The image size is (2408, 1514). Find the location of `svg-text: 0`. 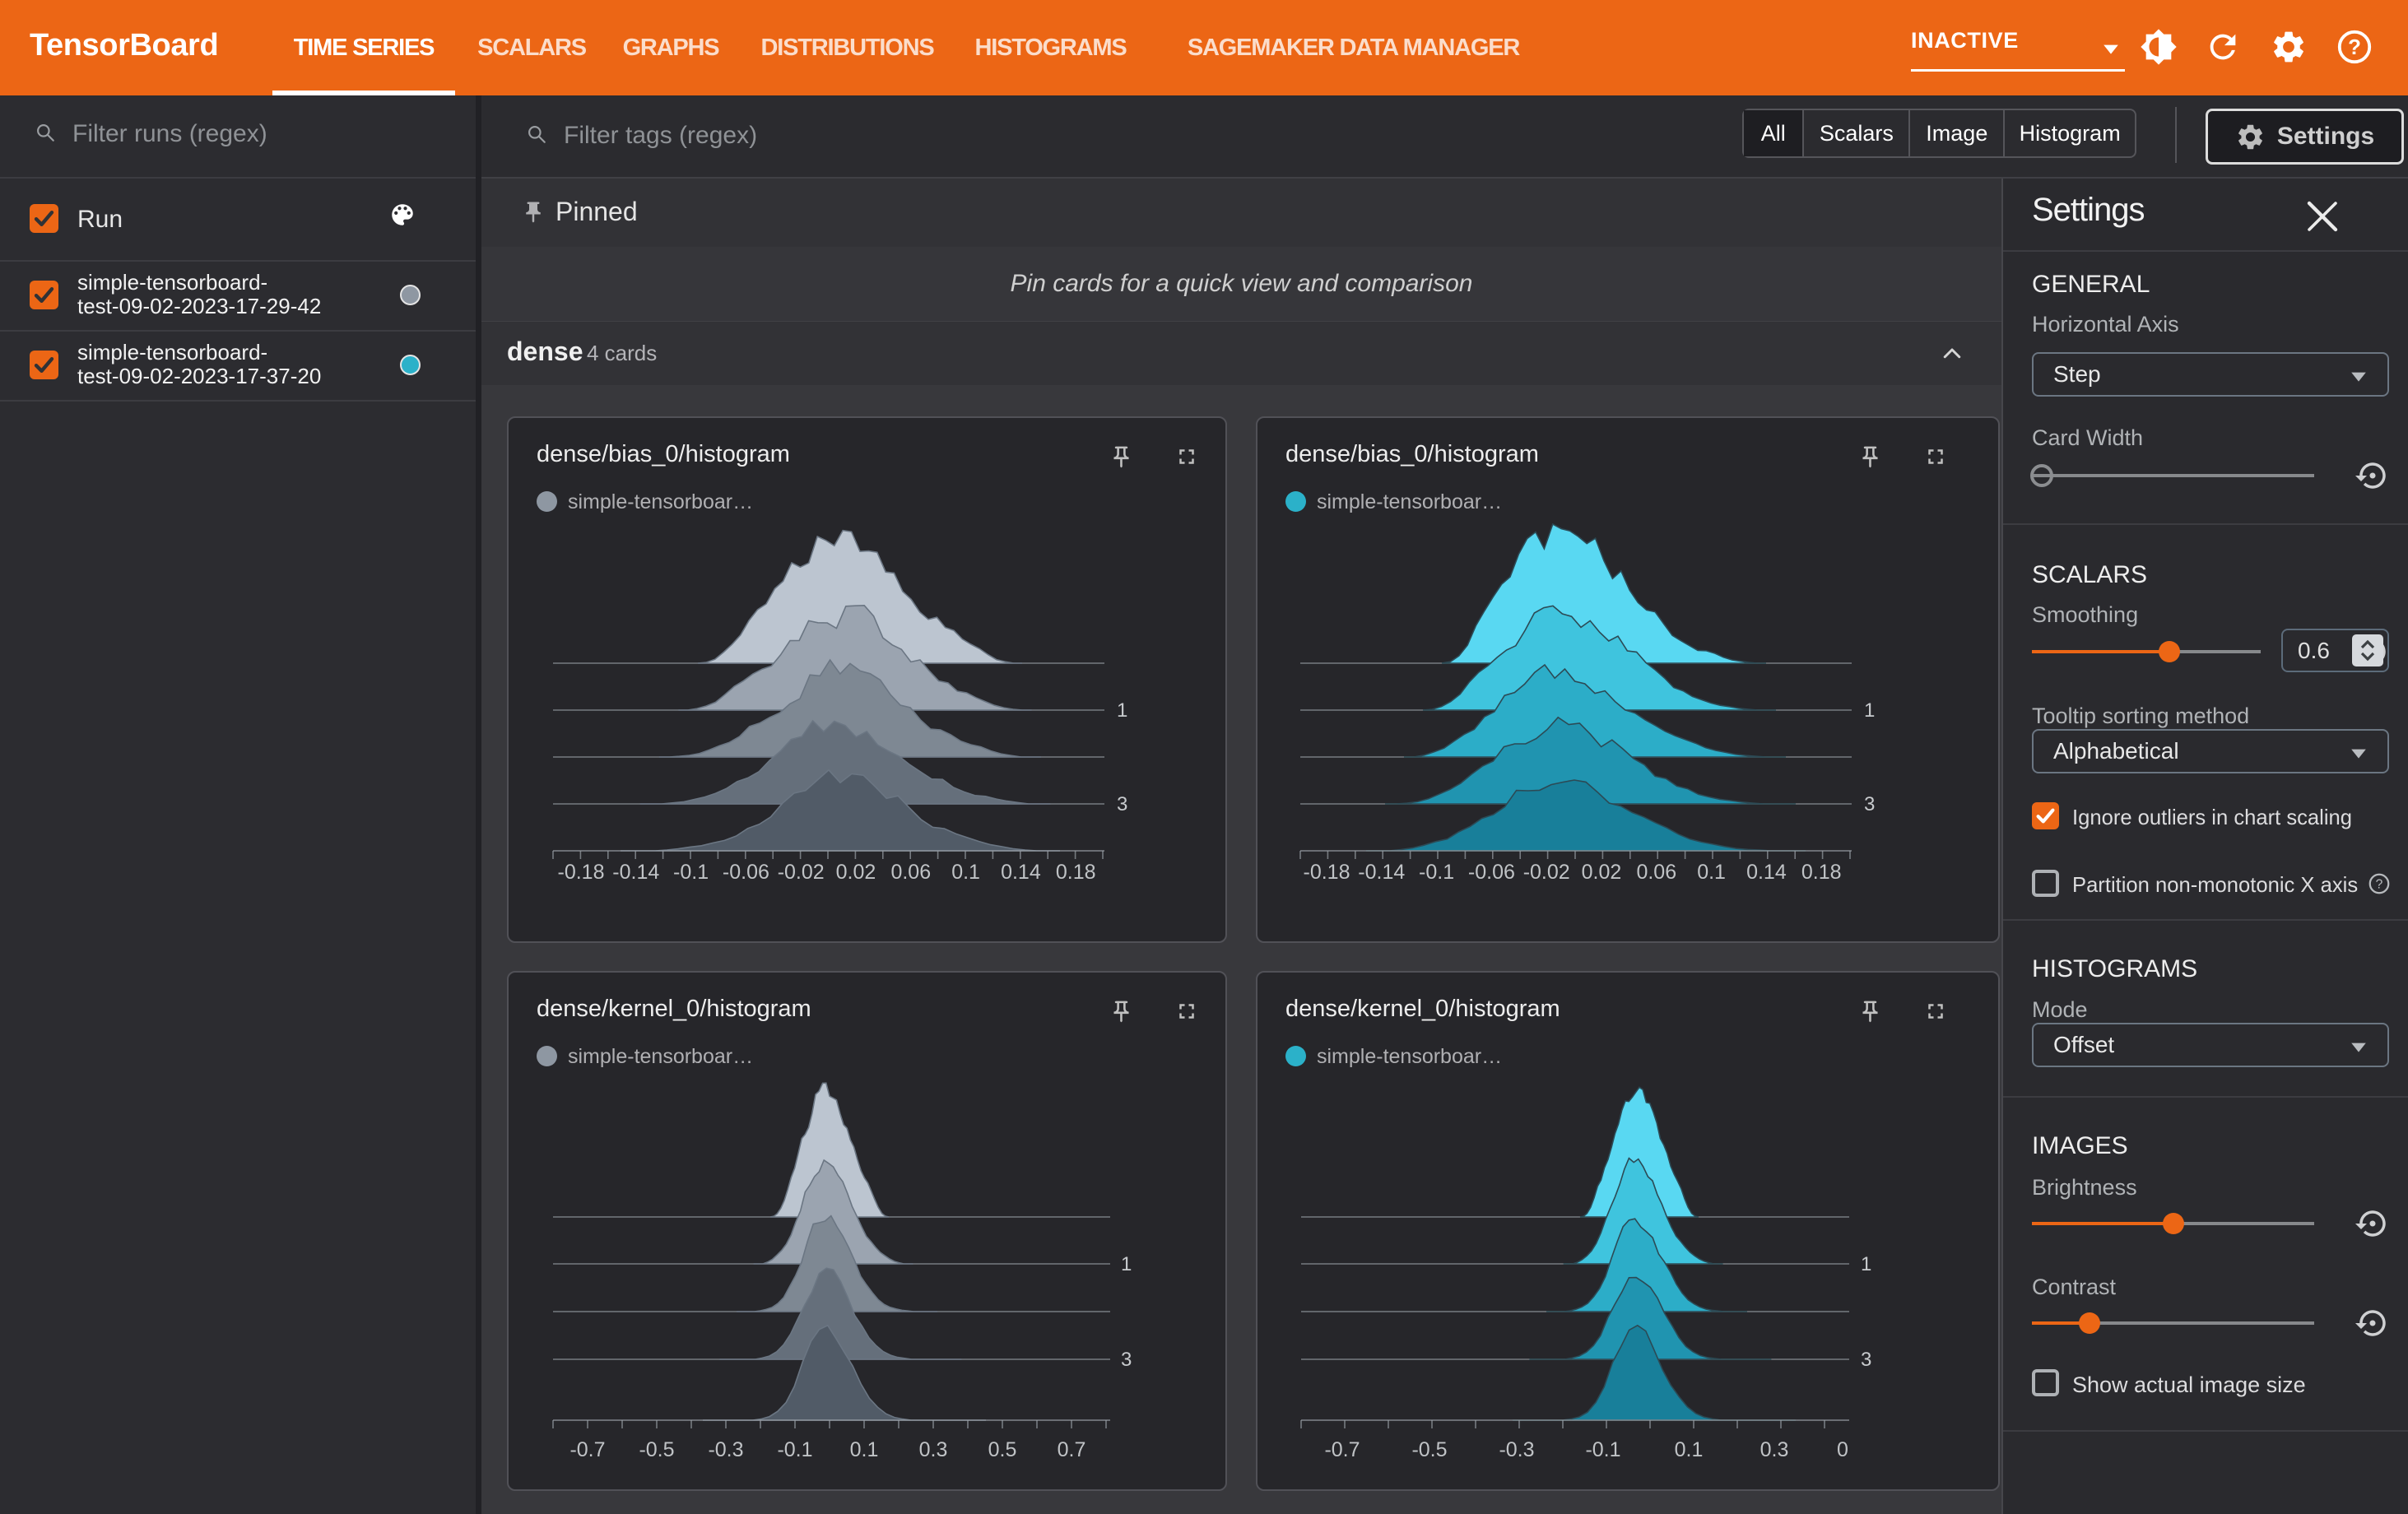

svg-text: 0 is located at coordinates (1842, 1449).